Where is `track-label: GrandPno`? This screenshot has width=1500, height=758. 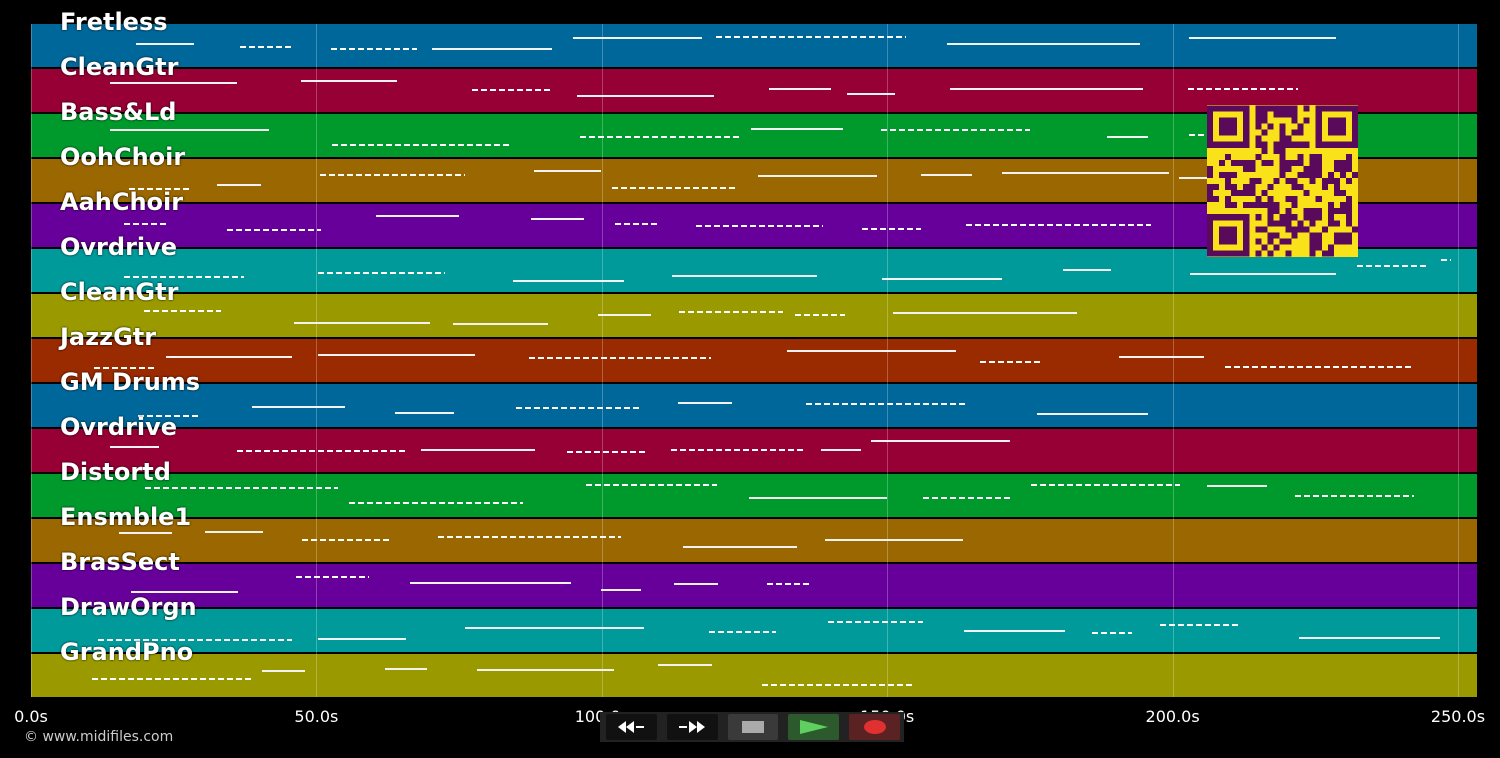
track-label: GrandPno is located at coordinates (127, 652).